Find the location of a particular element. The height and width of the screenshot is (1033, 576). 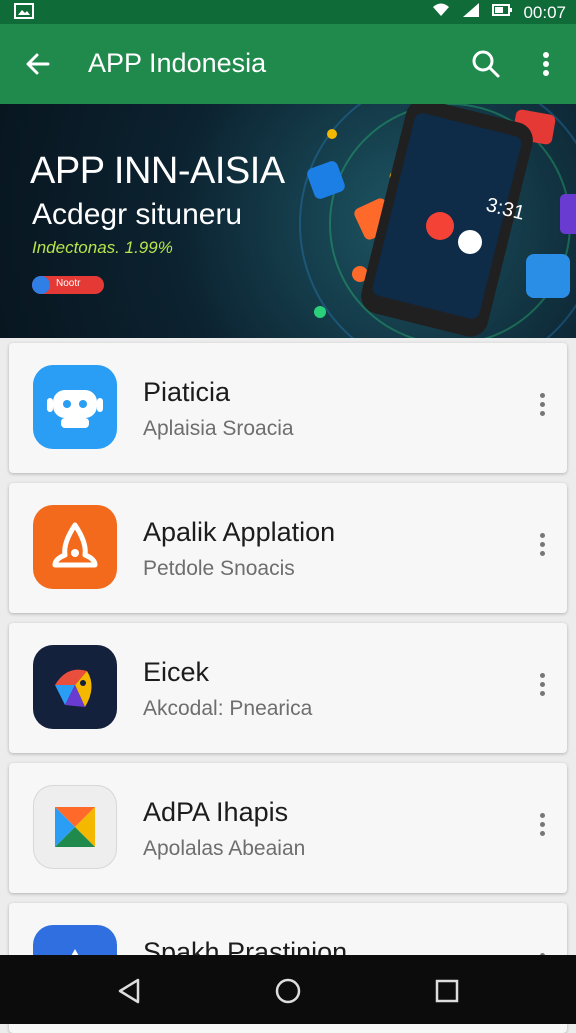

cta-dot is located at coordinates (41, 285).